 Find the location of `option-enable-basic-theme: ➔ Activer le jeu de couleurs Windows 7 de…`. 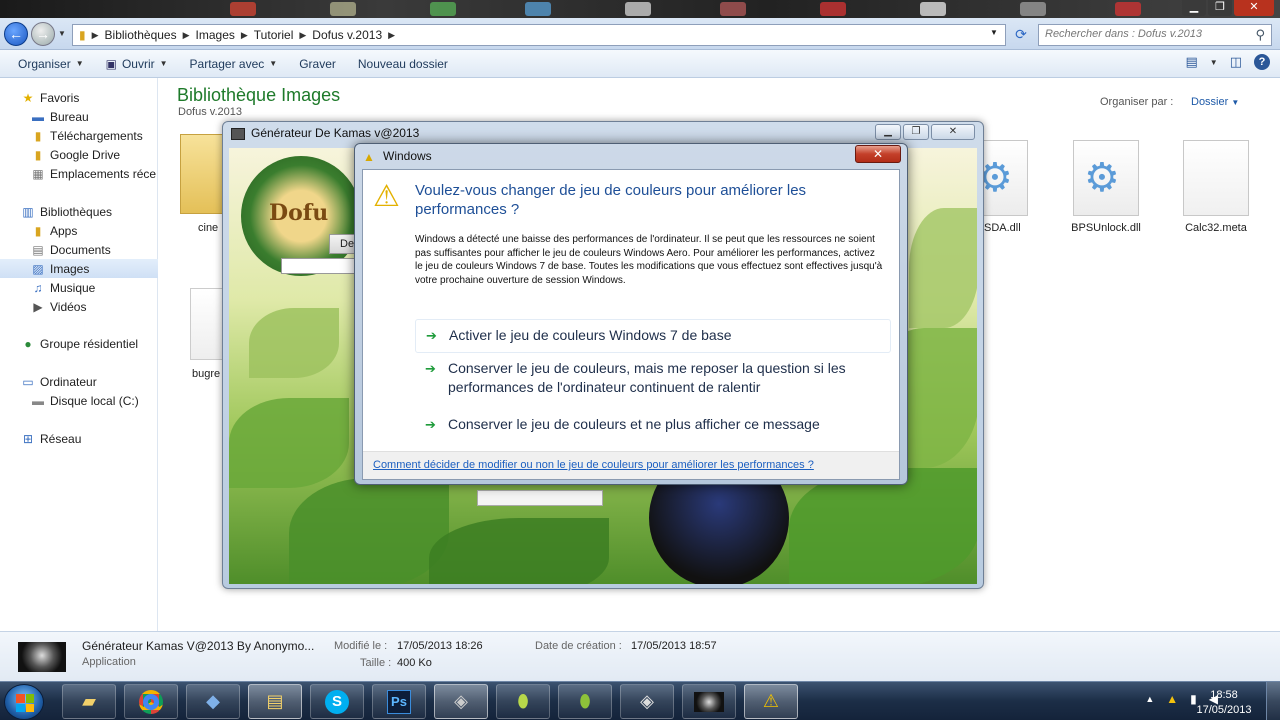

option-enable-basic-theme: ➔ Activer le jeu de couleurs Windows 7 de… is located at coordinates (653, 336).